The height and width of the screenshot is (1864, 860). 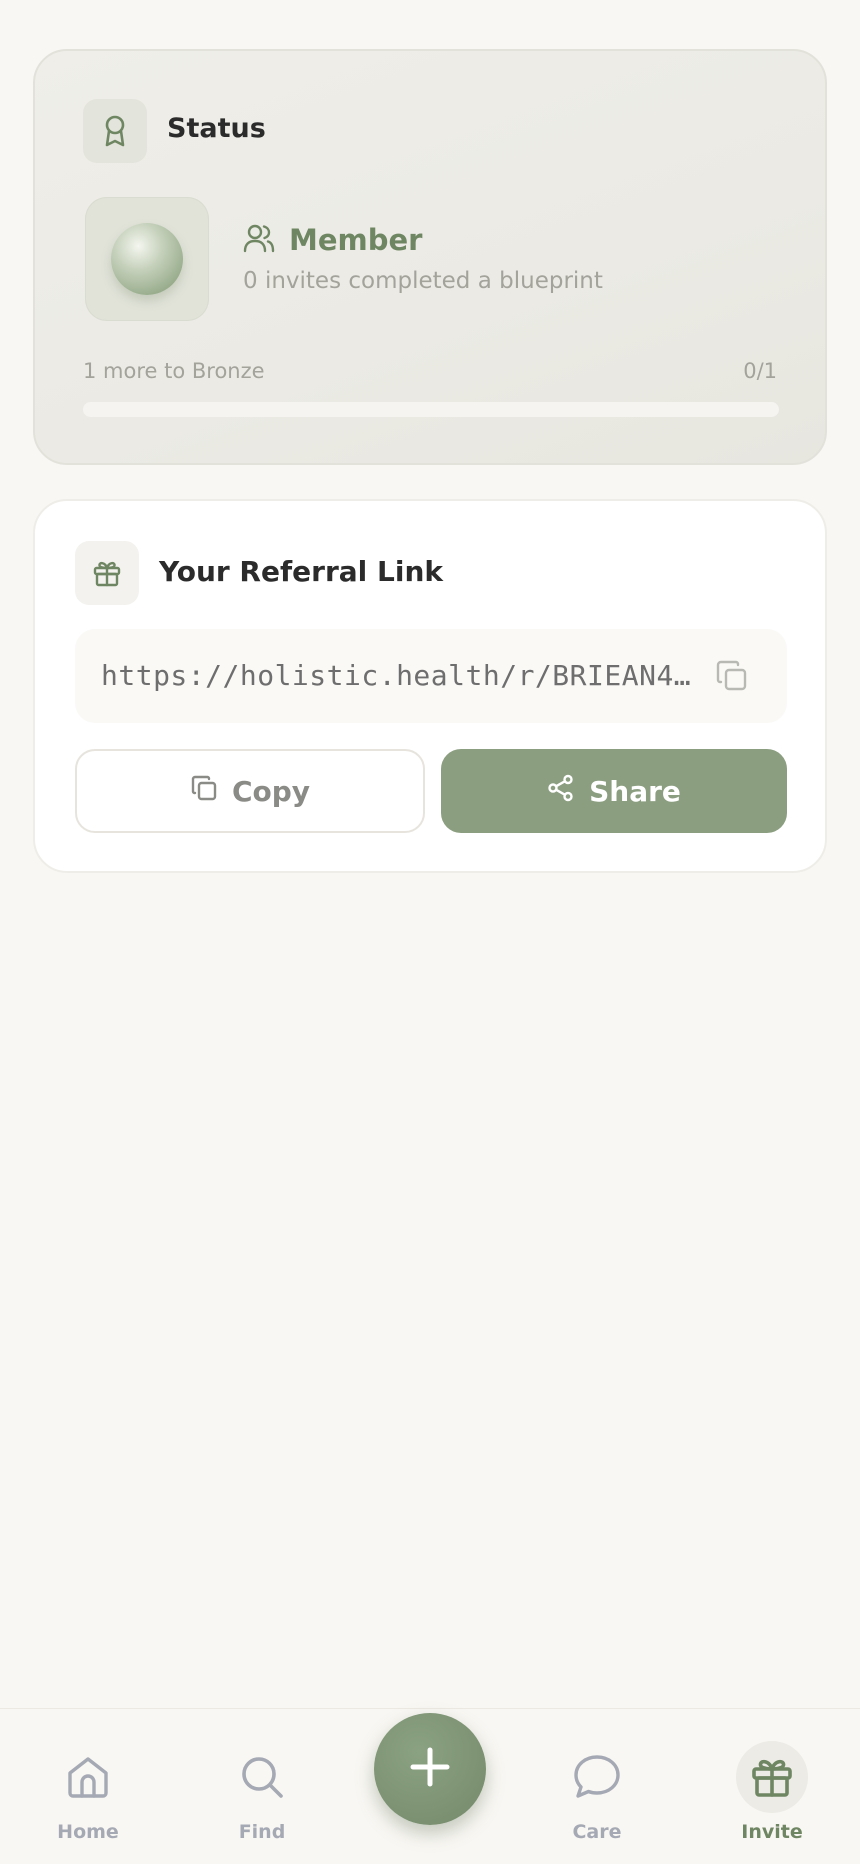 I want to click on referral-title: Your Referral Link, so click(x=301, y=571).